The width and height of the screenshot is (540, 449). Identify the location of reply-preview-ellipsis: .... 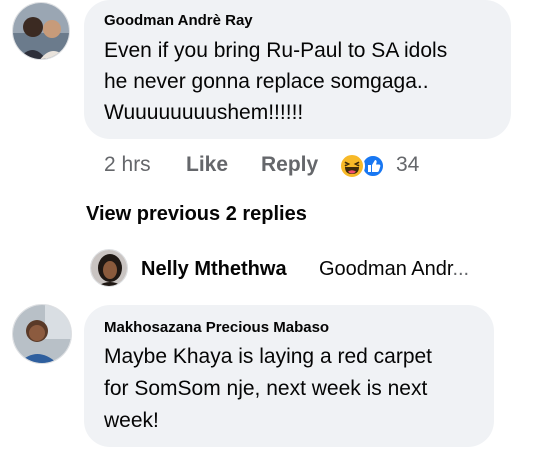
(461, 269).